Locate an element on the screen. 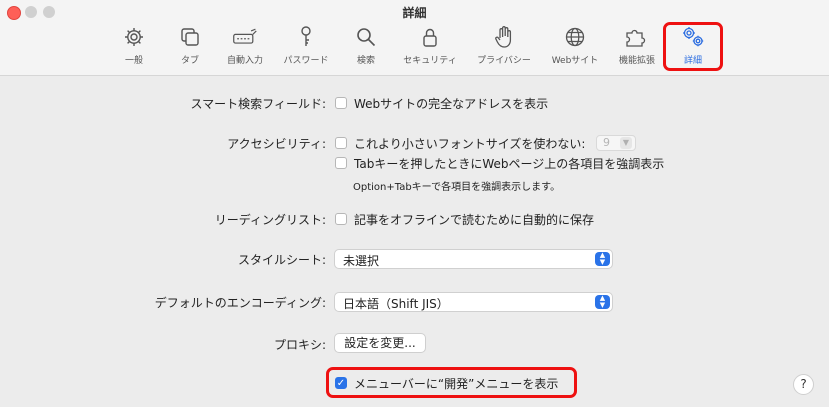  tab-highlight-note: Option+Tabキーで各項目を強調表示します。 is located at coordinates (457, 187).